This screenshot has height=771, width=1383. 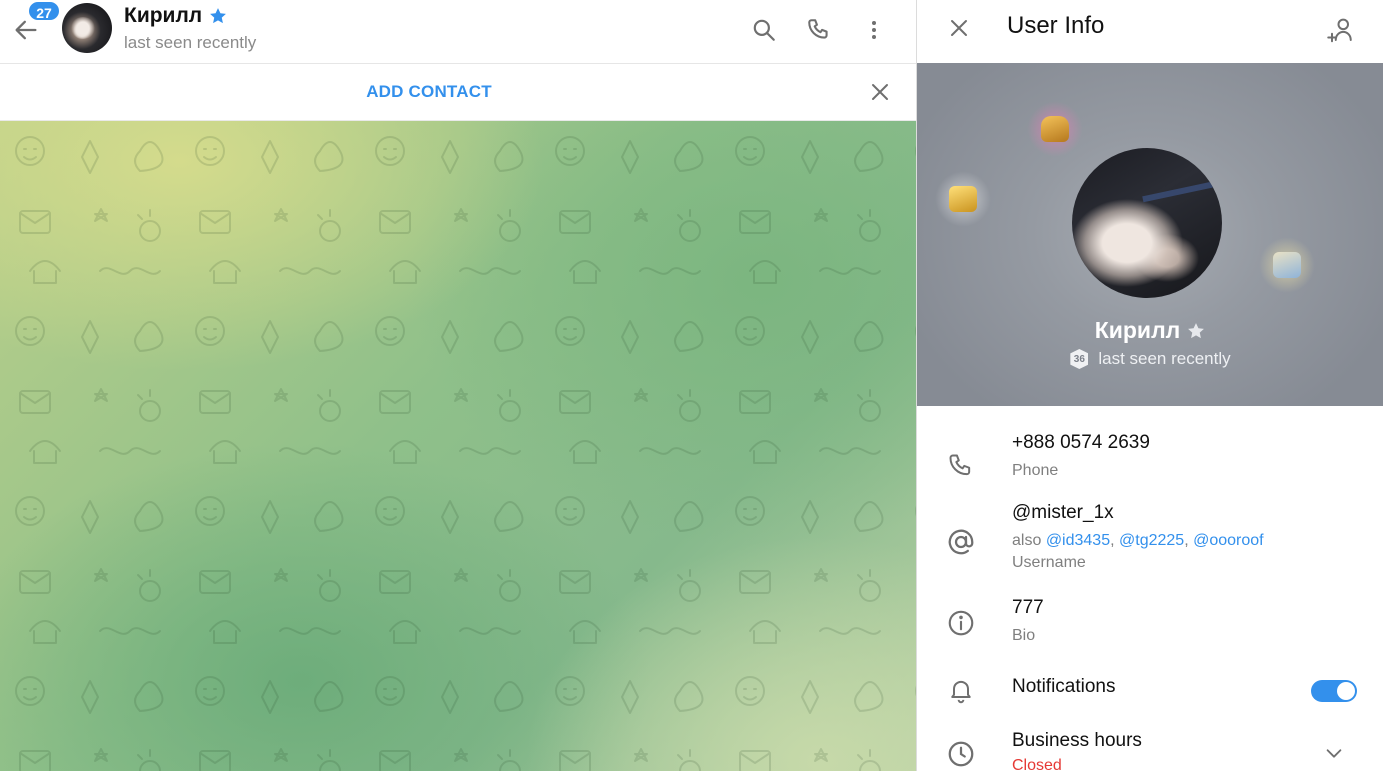 What do you see at coordinates (1077, 740) in the screenshot?
I see `business-hours-label: Business hours` at bounding box center [1077, 740].